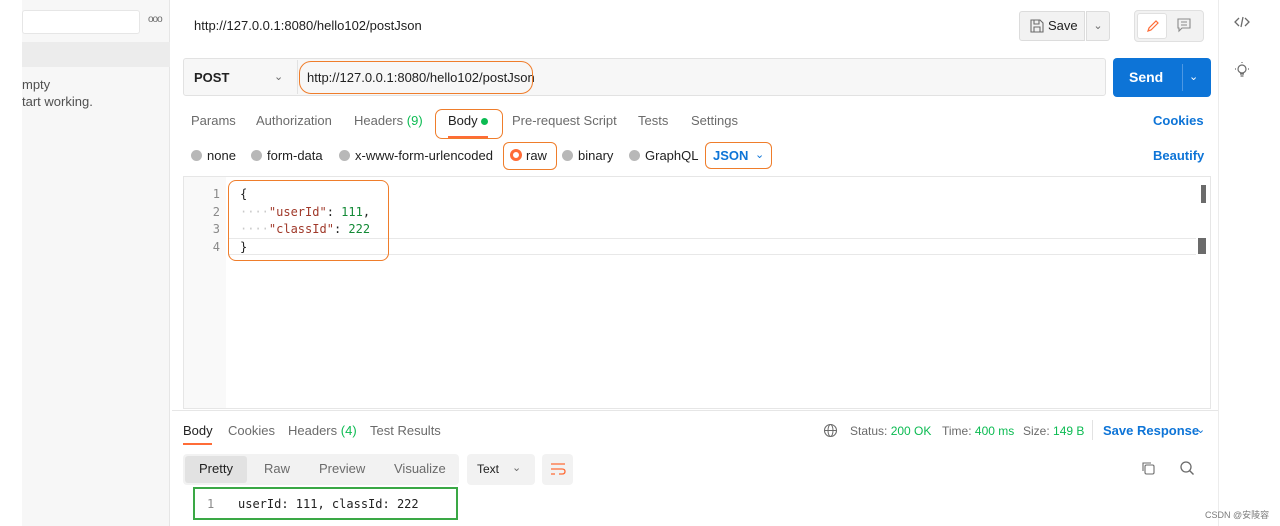 This screenshot has width=1280, height=526. Describe the element at coordinates (634, 155) in the screenshot. I see `radio-graphql` at that location.